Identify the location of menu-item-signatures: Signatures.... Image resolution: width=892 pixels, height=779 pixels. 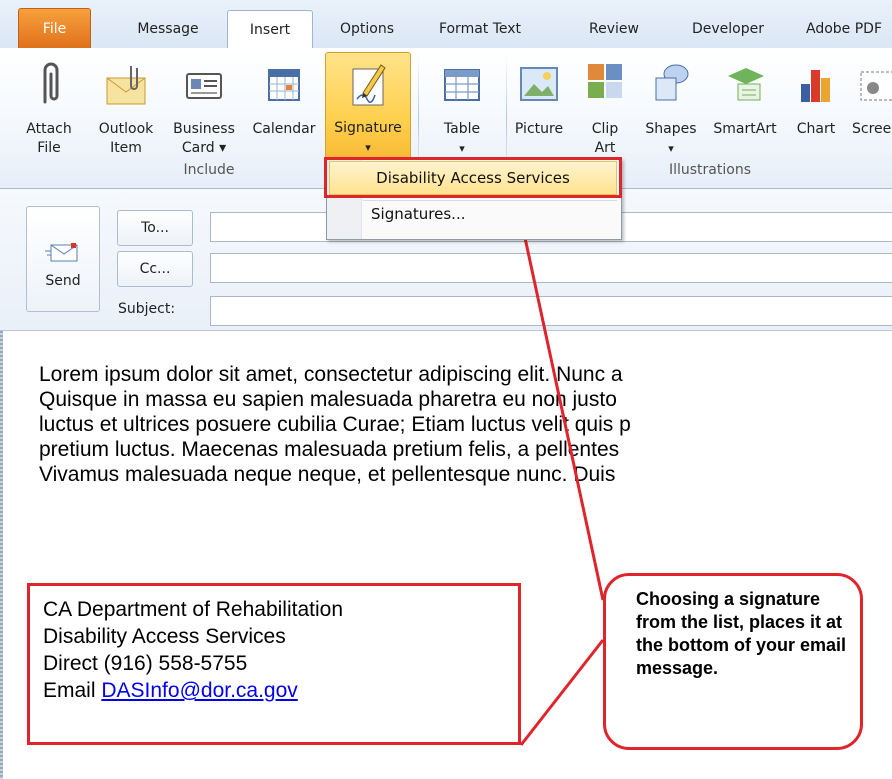
(418, 214).